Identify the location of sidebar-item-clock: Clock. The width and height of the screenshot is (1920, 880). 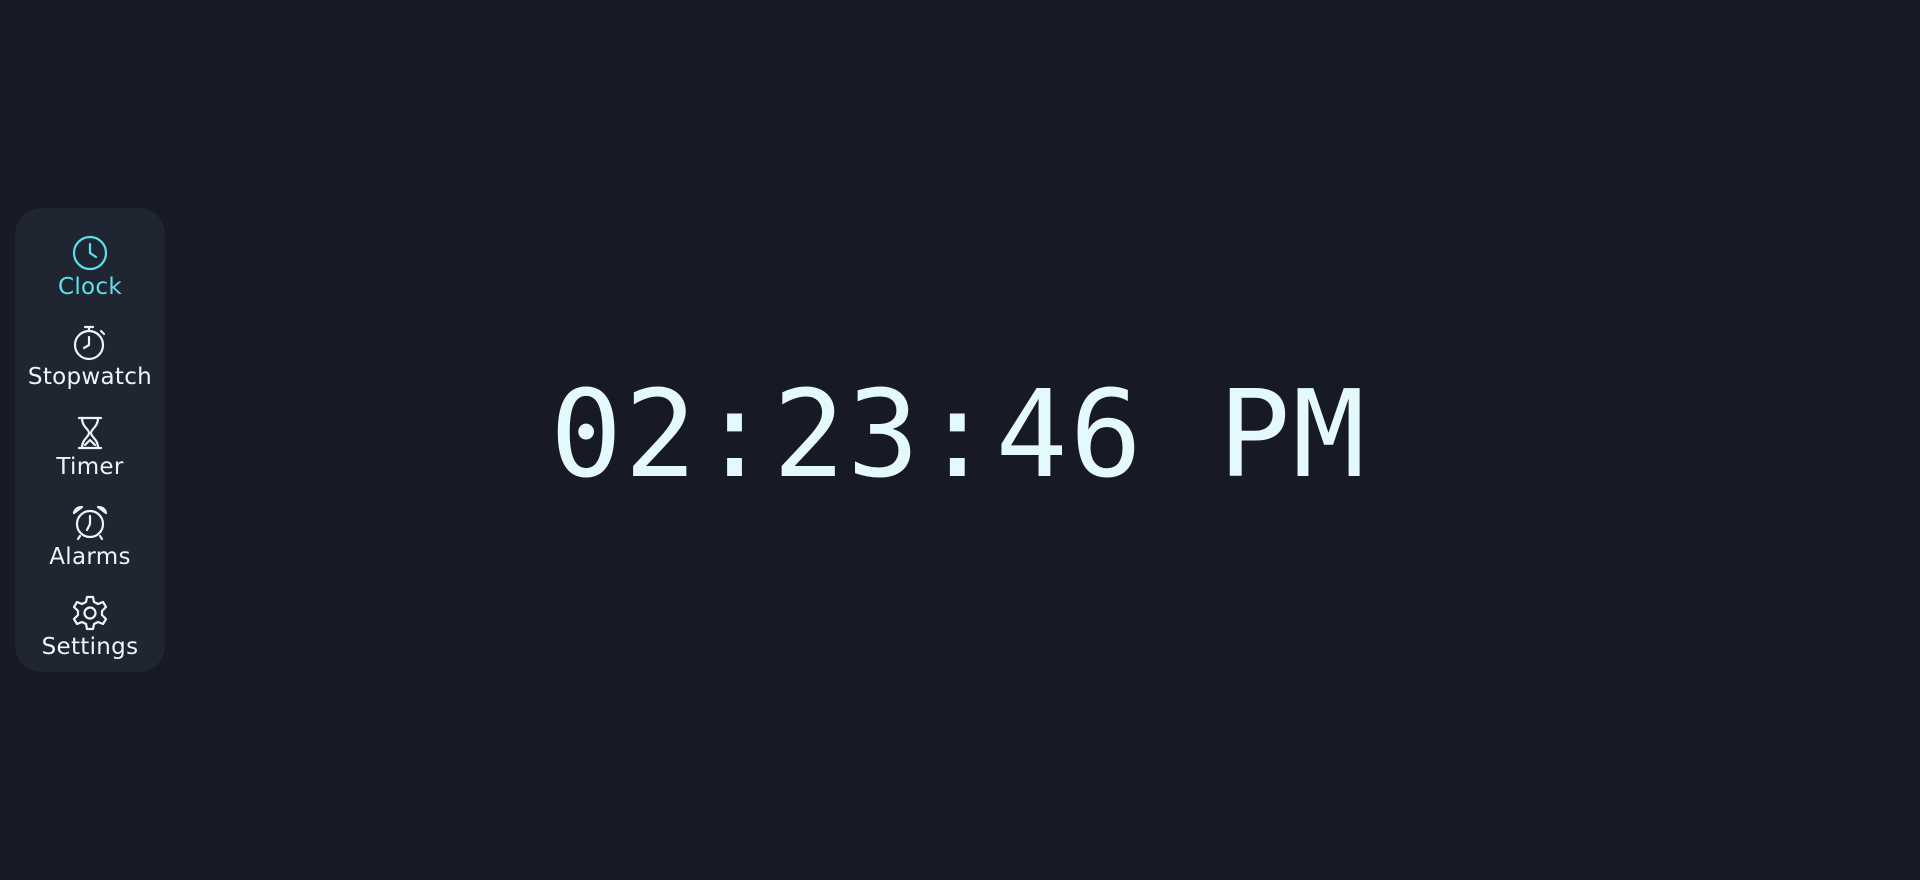
(90, 271).